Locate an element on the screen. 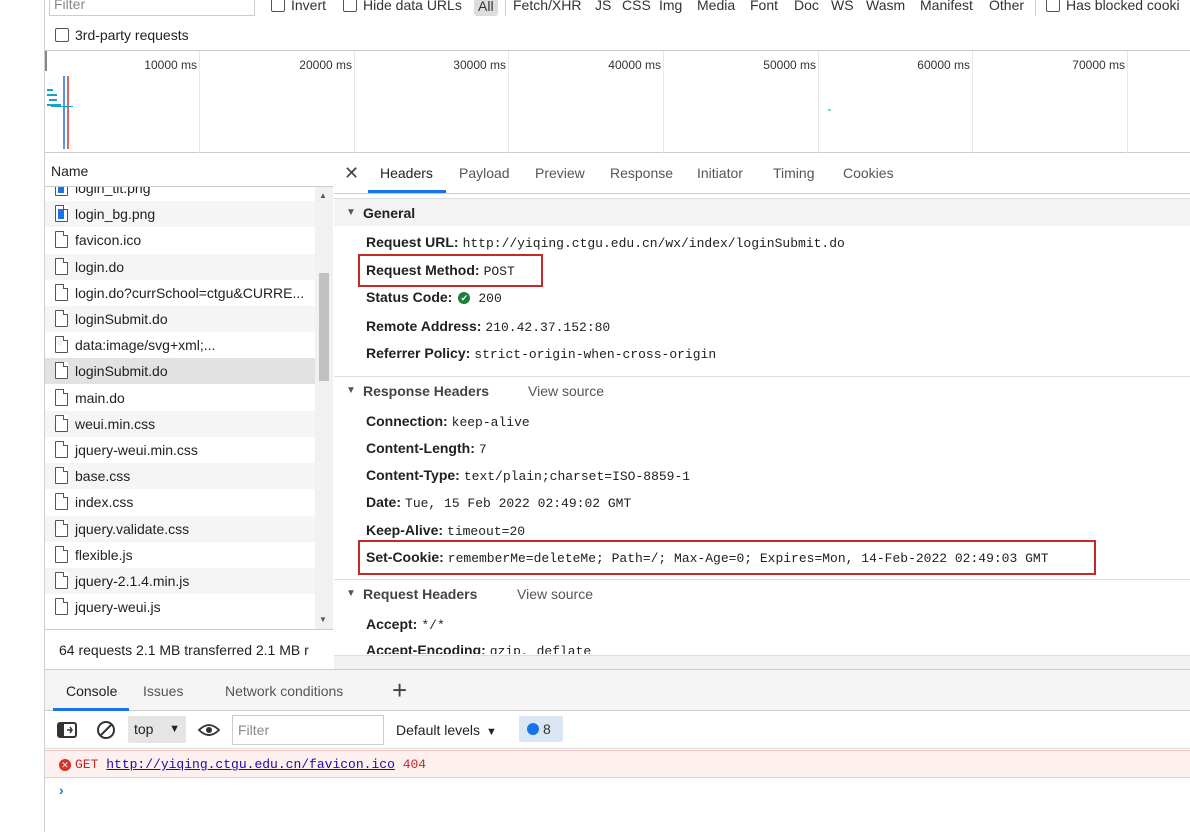 The width and height of the screenshot is (1190, 832). header-row-connection: Connection: keep-alive is located at coordinates (448, 421).